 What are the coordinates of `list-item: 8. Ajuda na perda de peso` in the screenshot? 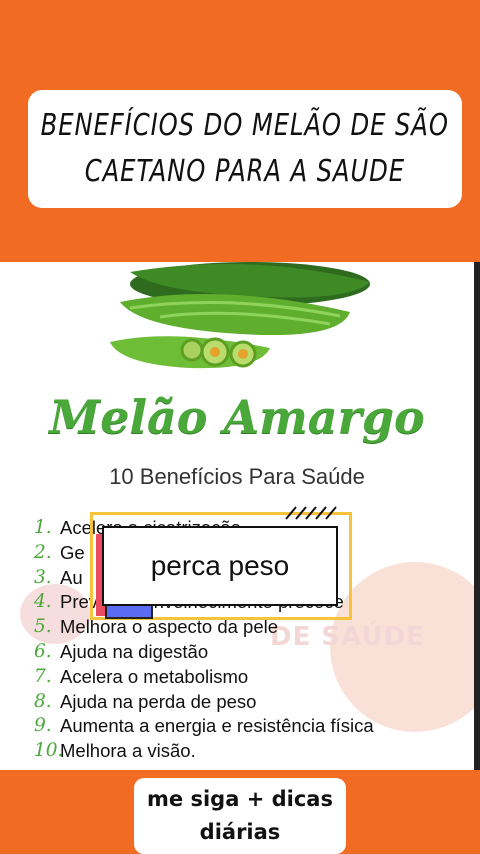 It's located at (204, 702).